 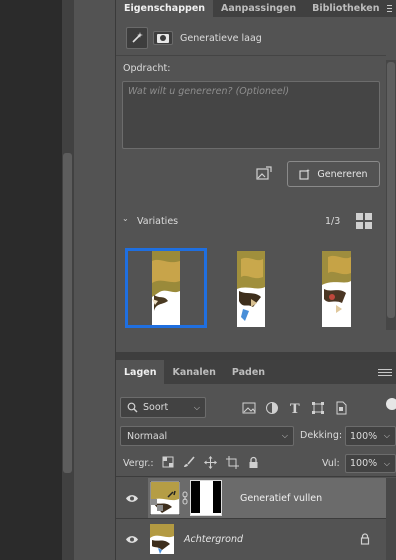 What do you see at coordinates (264, 174) in the screenshot?
I see `reference-image-icon` at bounding box center [264, 174].